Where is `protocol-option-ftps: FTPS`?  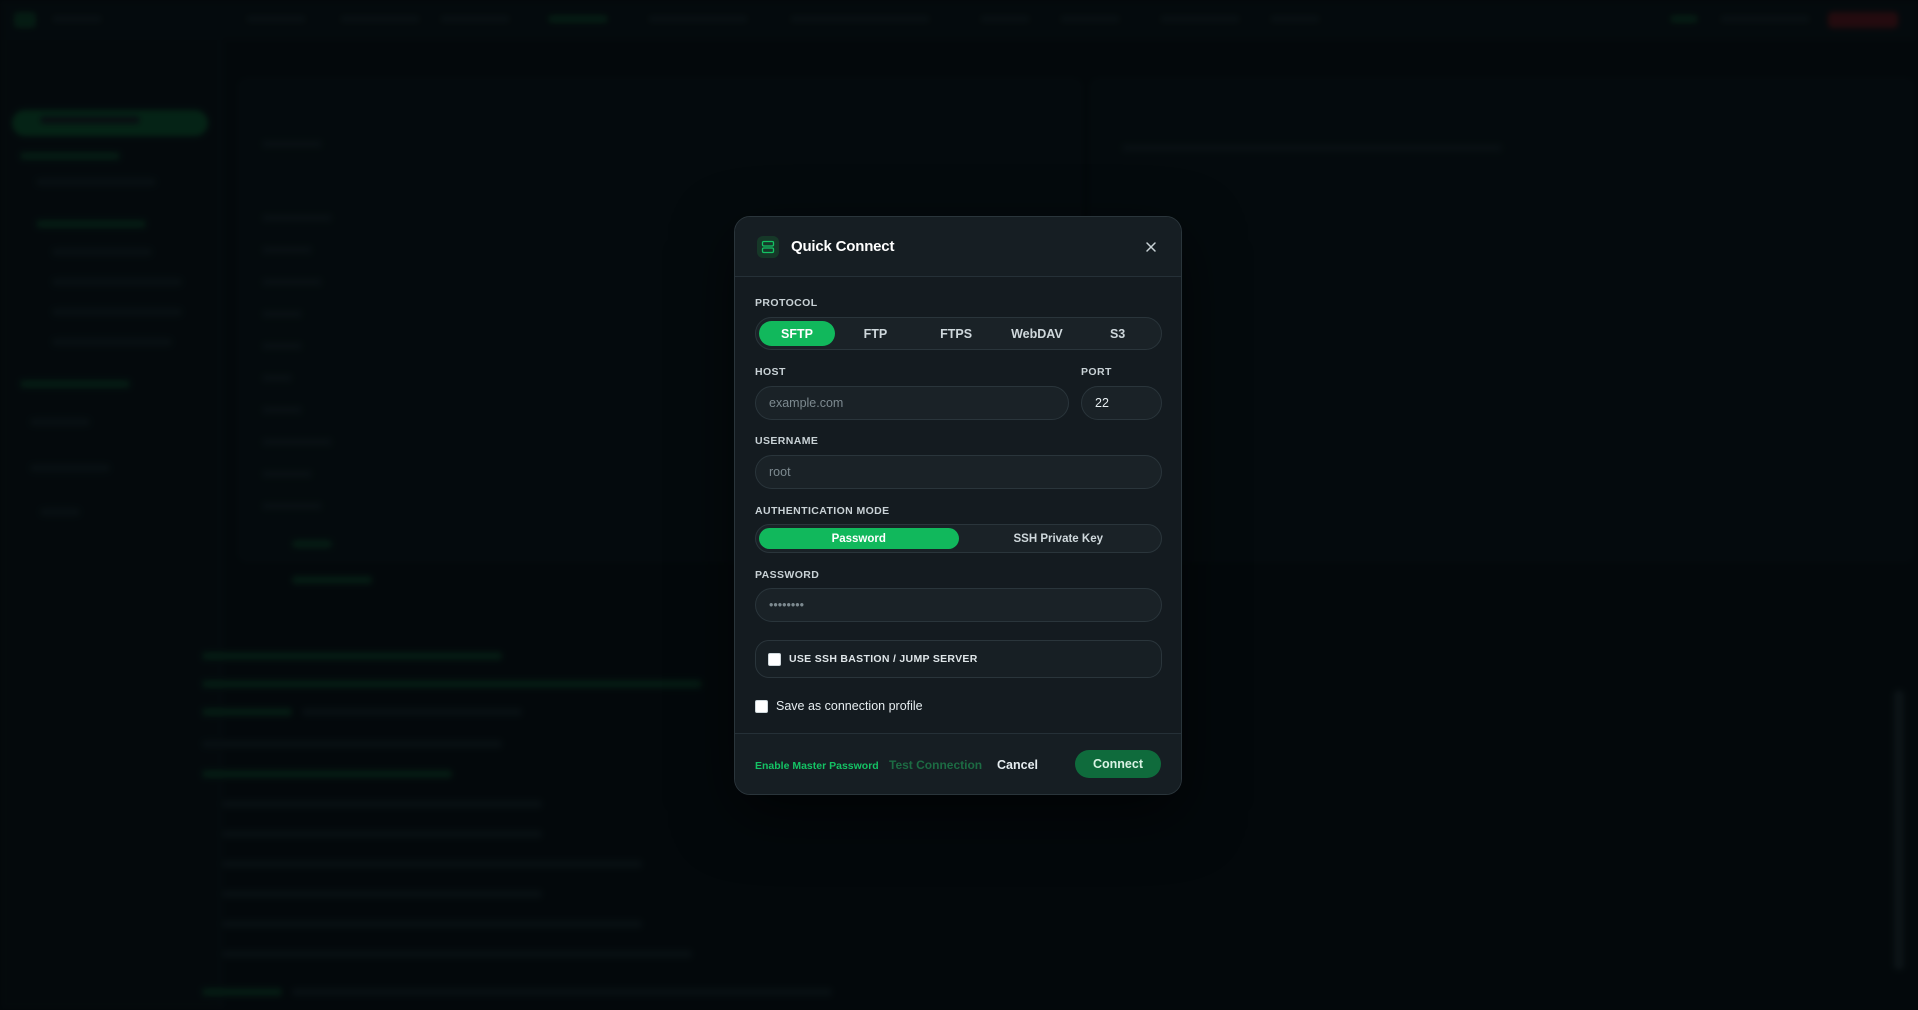
protocol-option-ftps: FTPS is located at coordinates (956, 333).